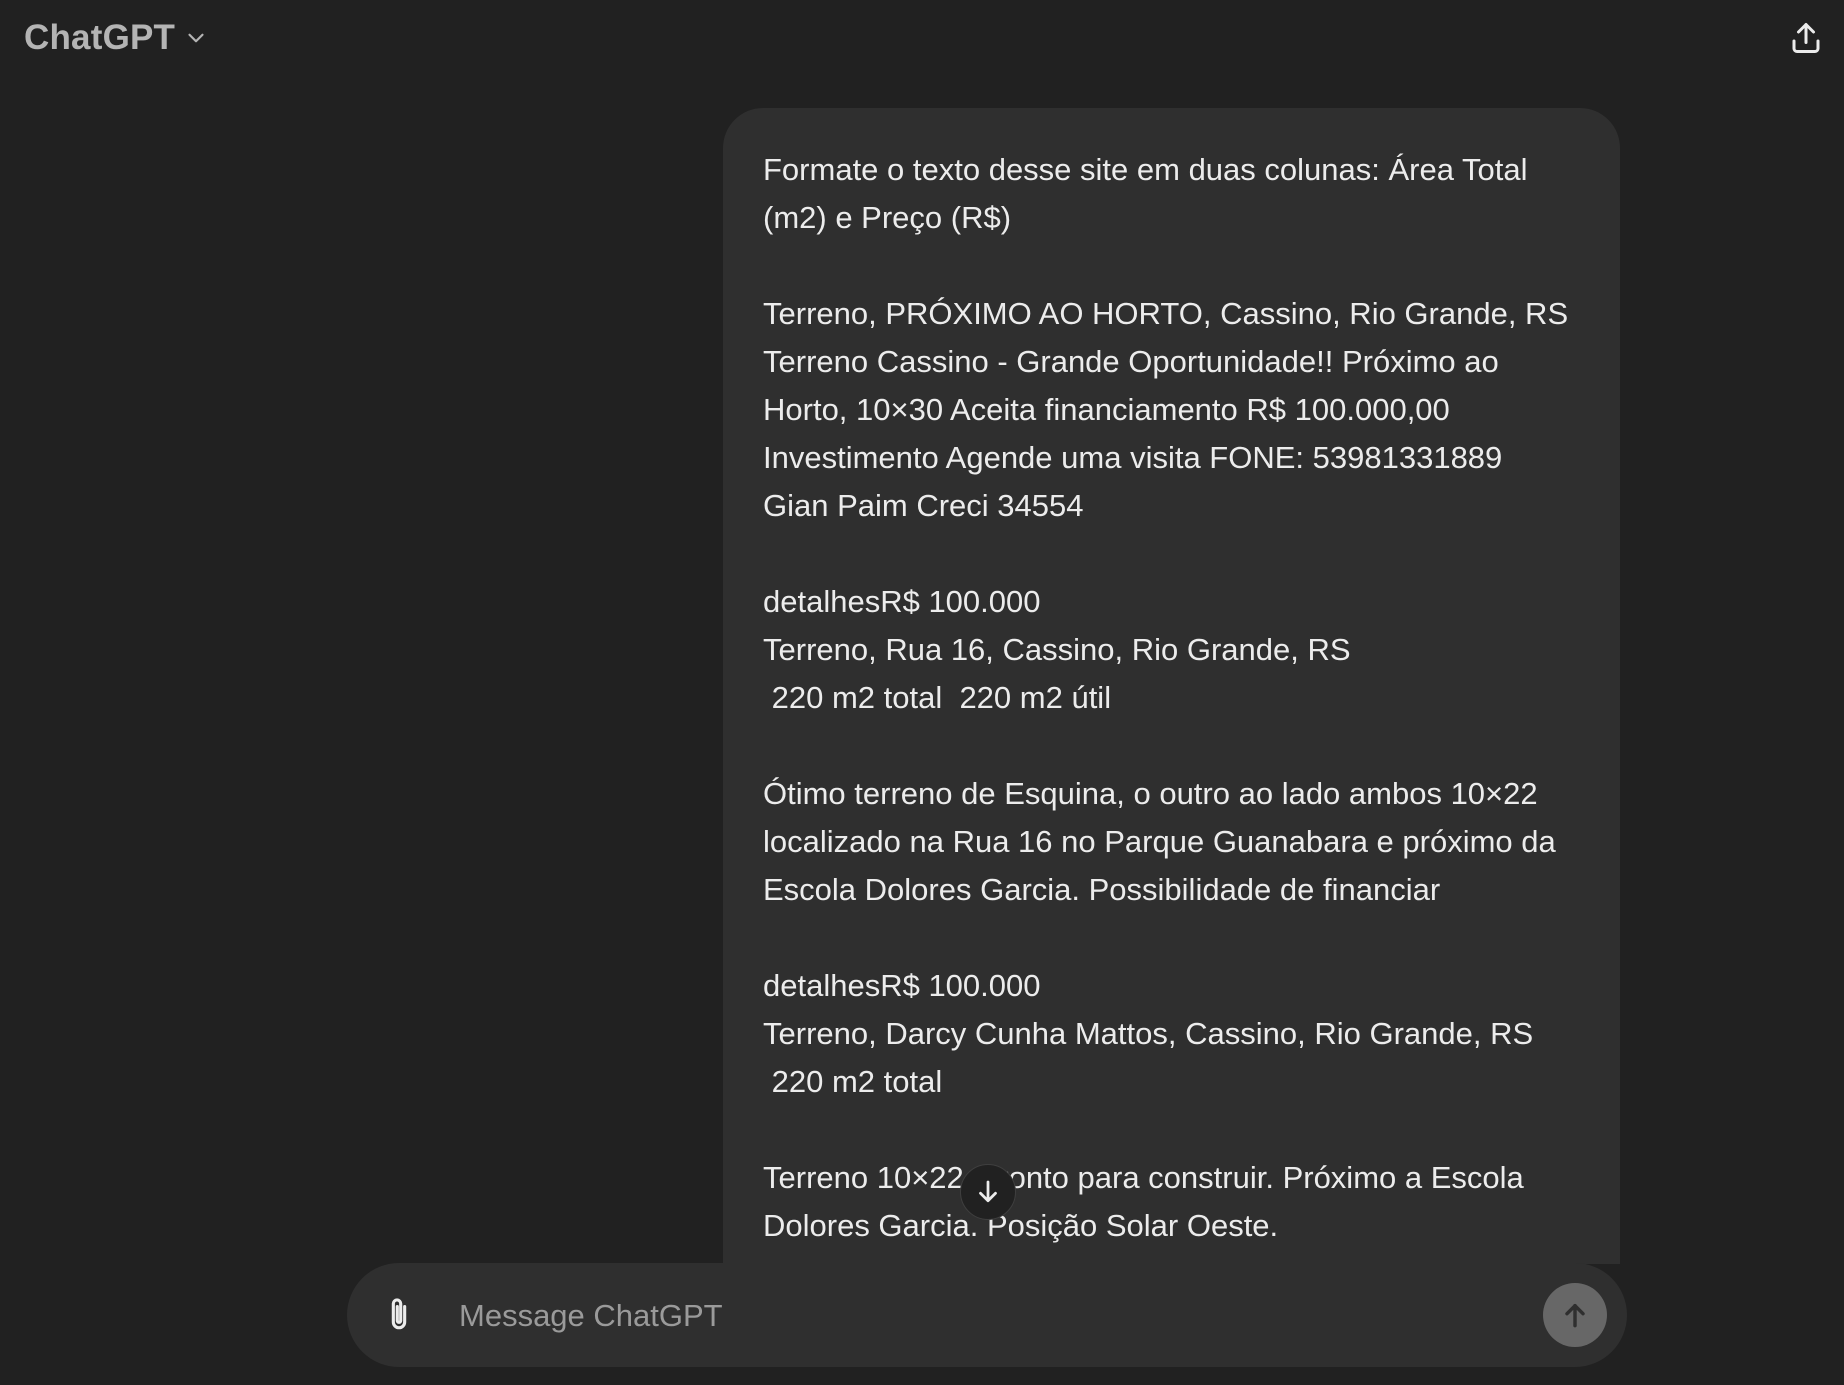 The height and width of the screenshot is (1385, 1844). I want to click on message-composer, so click(987, 1315).